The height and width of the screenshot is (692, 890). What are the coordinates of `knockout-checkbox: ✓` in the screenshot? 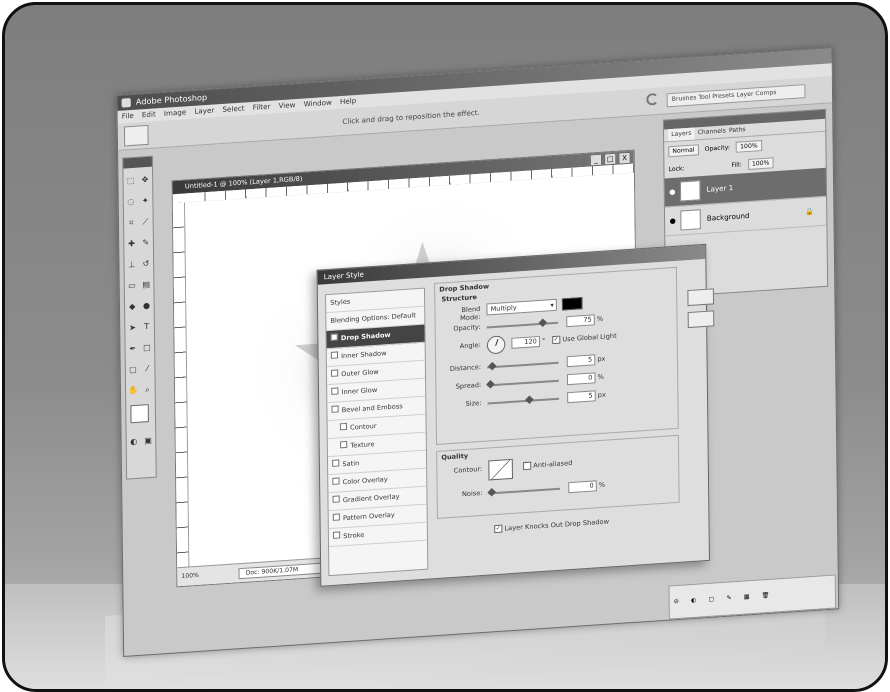 It's located at (498, 529).